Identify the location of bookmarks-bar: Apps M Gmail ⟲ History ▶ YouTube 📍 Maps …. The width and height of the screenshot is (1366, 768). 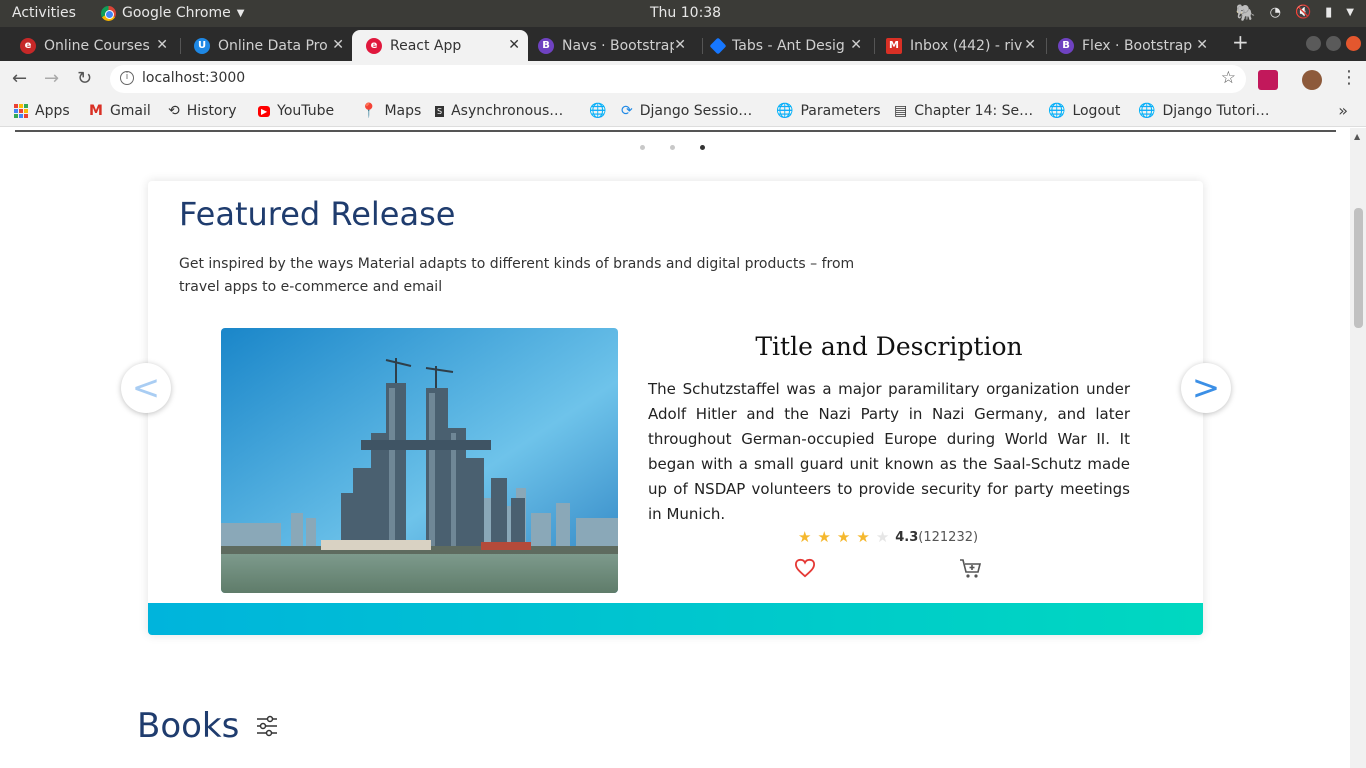
(683, 112).